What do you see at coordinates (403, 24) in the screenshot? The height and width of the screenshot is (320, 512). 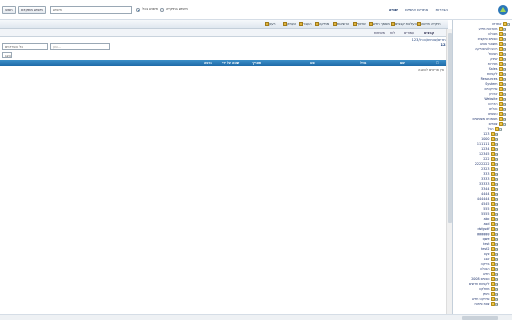 I see `toolbar-upload: העלאת קבצים` at bounding box center [403, 24].